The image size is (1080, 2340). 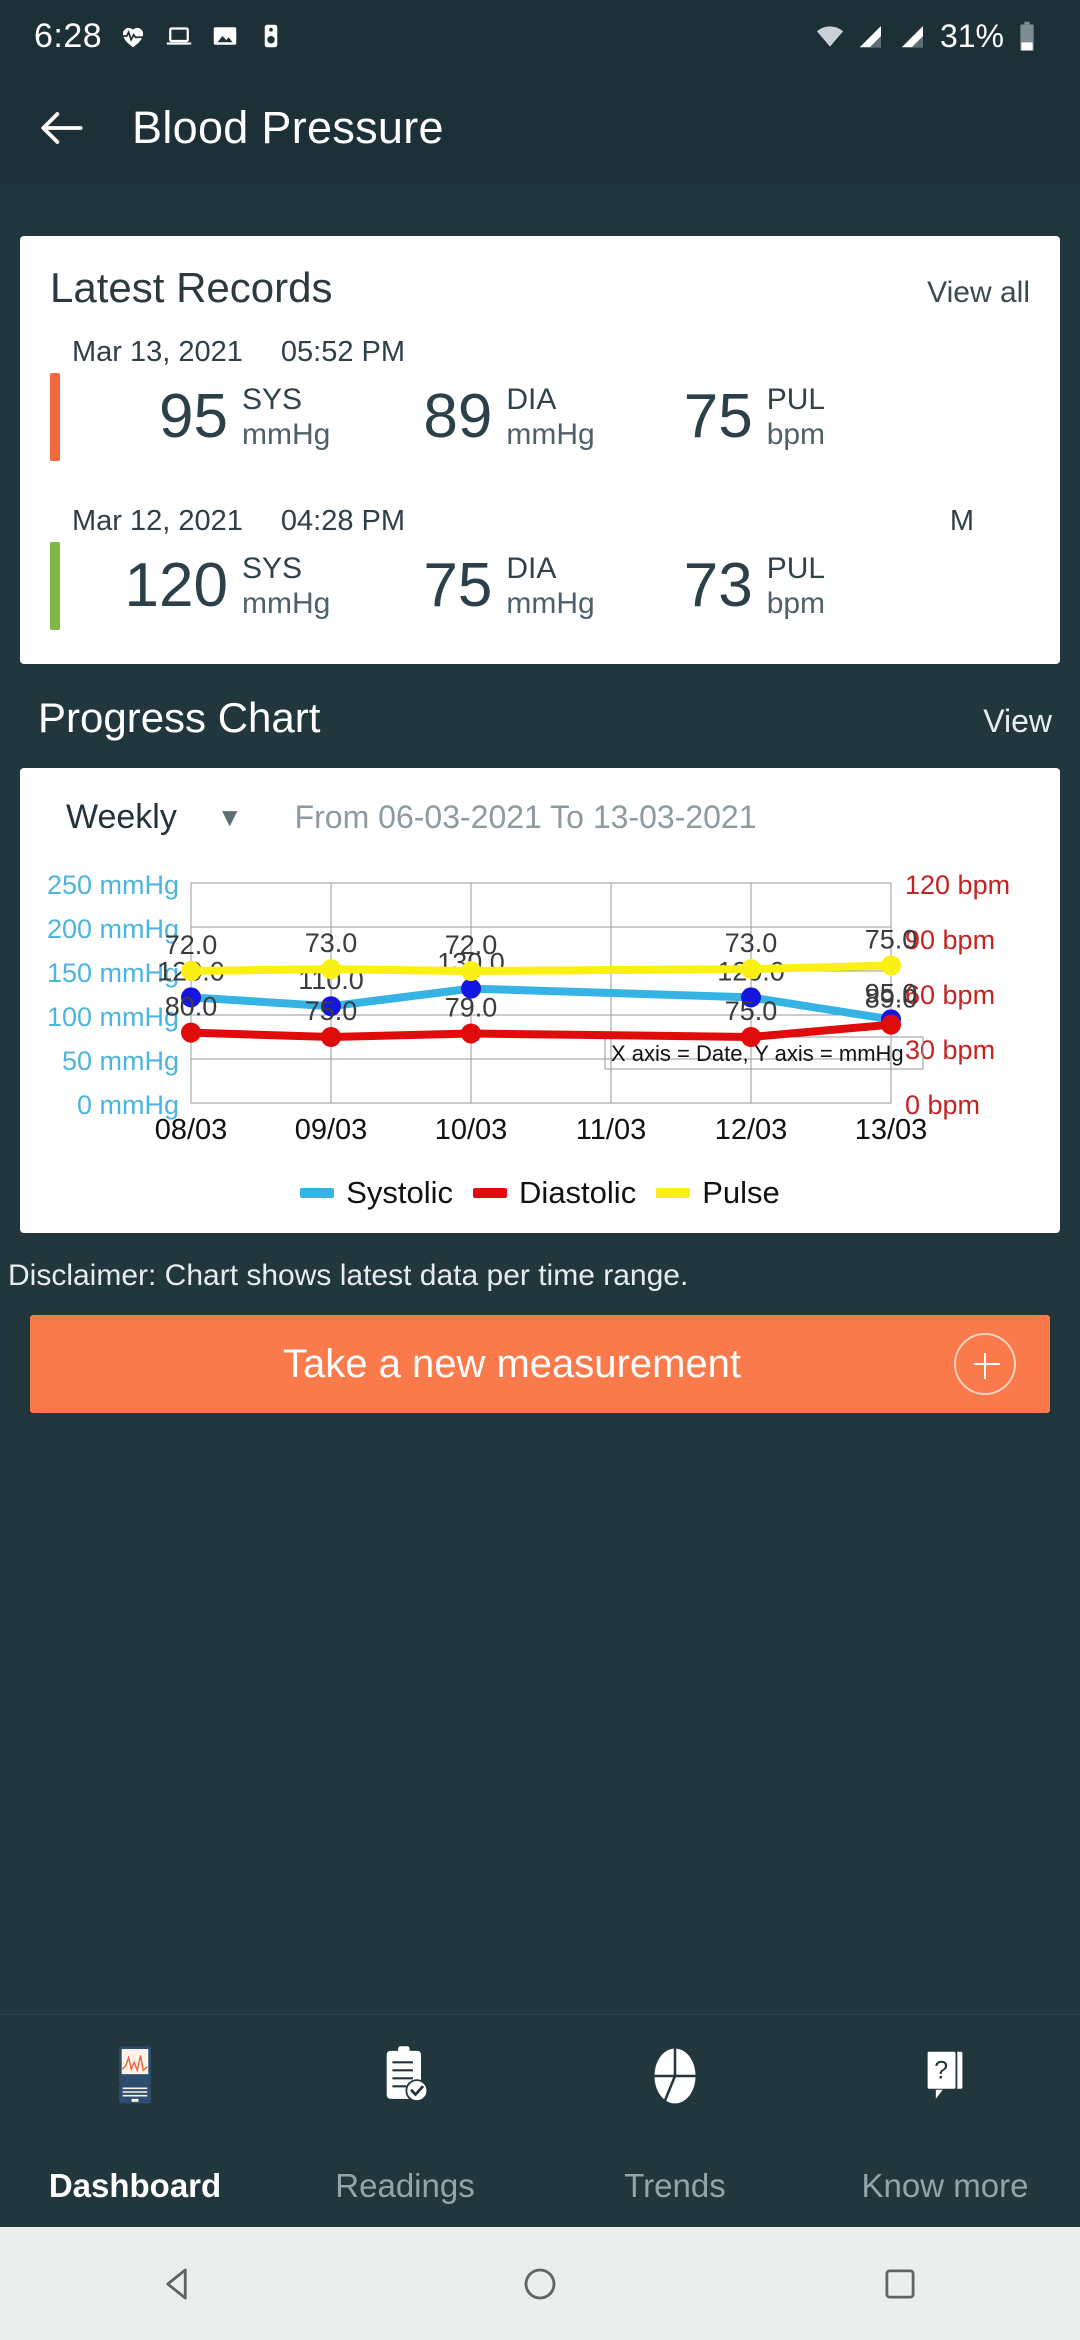 What do you see at coordinates (191, 1007) in the screenshot?
I see `svg-text: 80.0` at bounding box center [191, 1007].